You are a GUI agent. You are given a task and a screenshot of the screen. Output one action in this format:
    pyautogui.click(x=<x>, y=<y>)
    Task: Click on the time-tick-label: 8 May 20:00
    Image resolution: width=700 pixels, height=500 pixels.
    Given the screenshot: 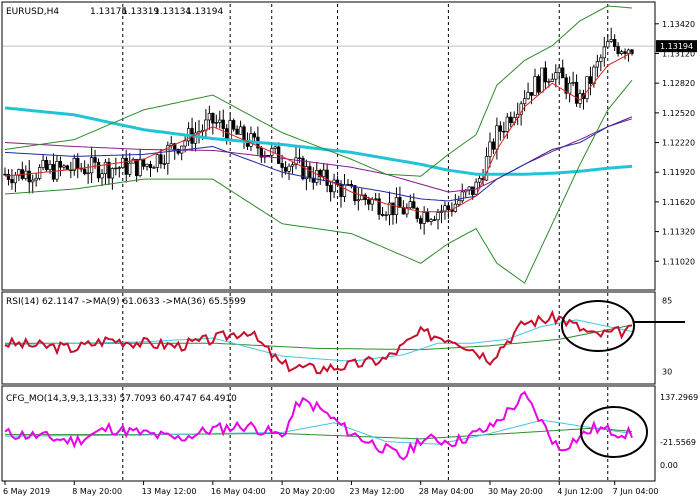 What is the action you would take?
    pyautogui.click(x=97, y=491)
    